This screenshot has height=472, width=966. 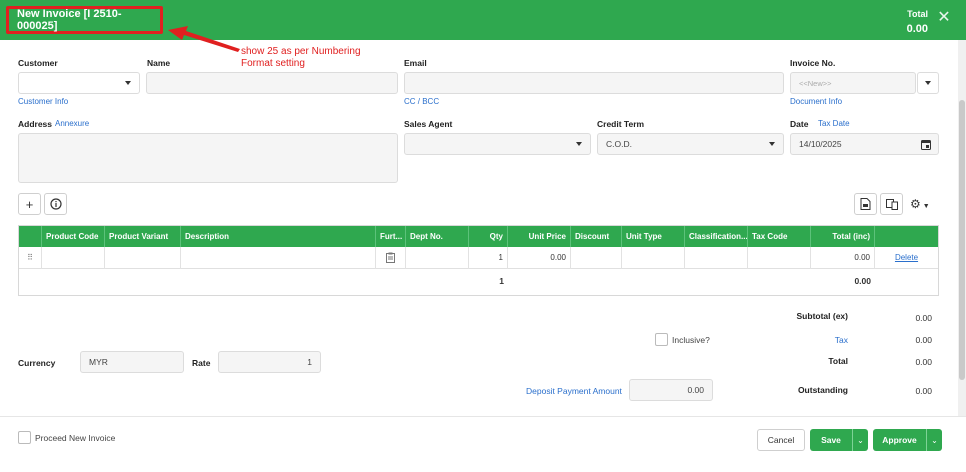 What do you see at coordinates (690, 144) in the screenshot?
I see `credit-term-select: C.O.D.` at bounding box center [690, 144].